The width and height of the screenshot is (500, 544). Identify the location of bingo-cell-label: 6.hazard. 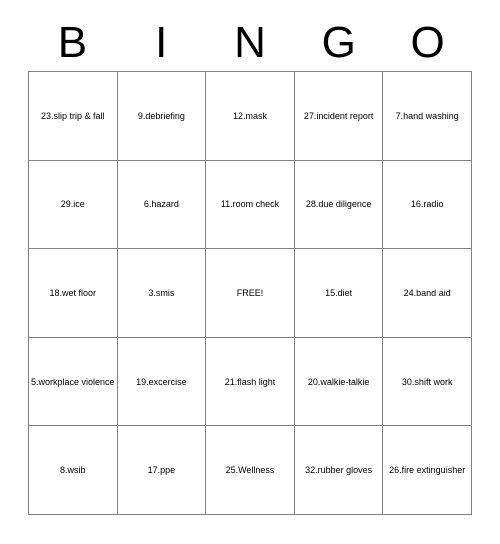
(161, 204).